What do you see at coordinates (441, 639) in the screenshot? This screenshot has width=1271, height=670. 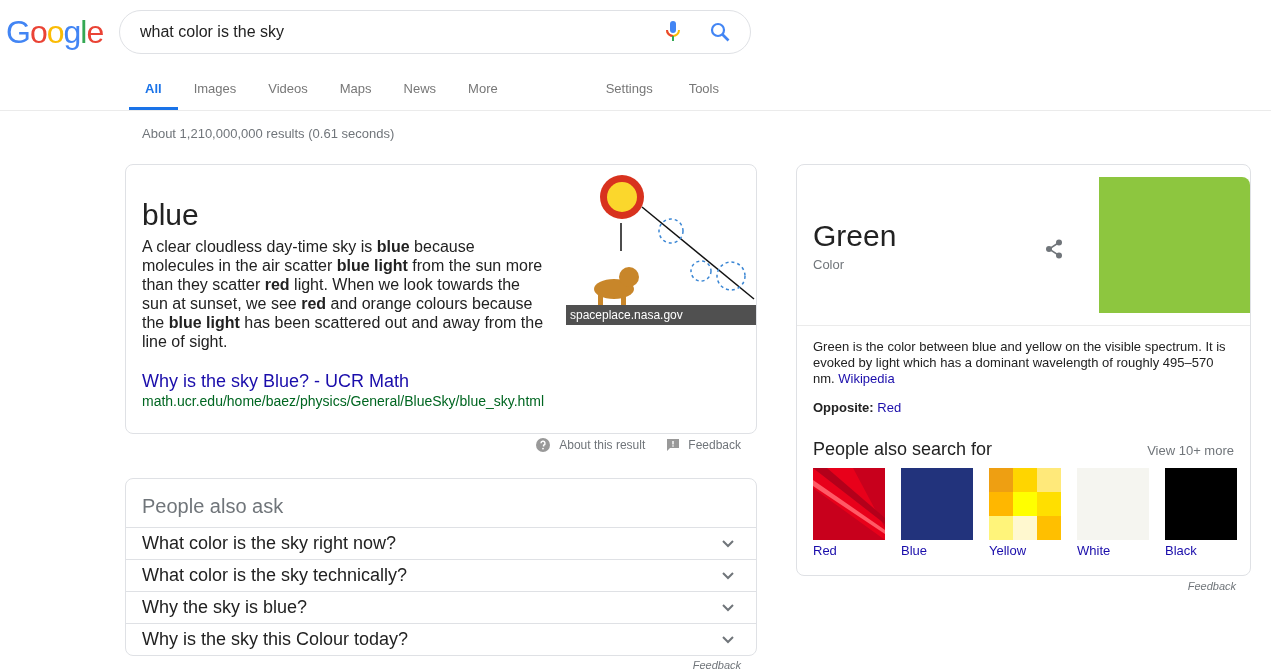 I see `question-row: Why is the sky this Colour today?` at bounding box center [441, 639].